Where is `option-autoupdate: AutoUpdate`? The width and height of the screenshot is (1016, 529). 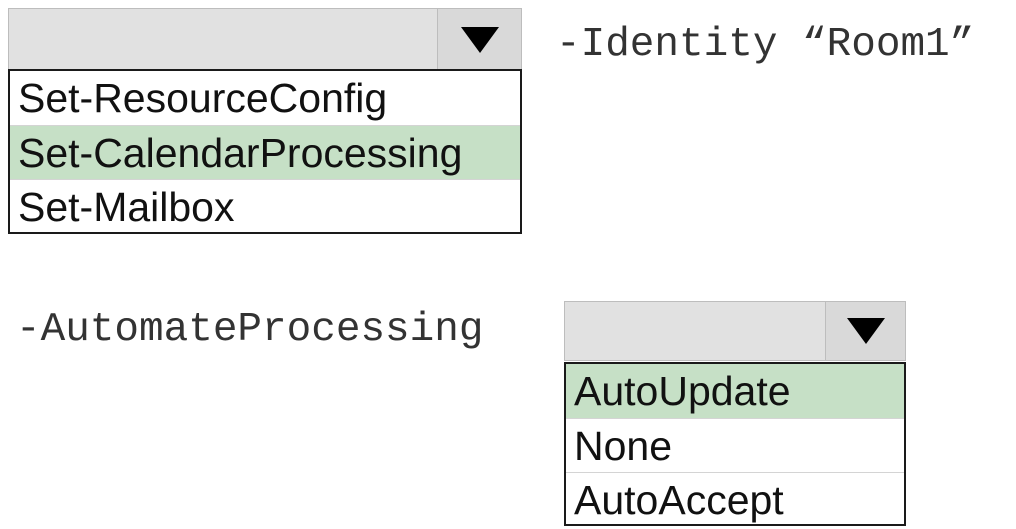 option-autoupdate: AutoUpdate is located at coordinates (735, 391).